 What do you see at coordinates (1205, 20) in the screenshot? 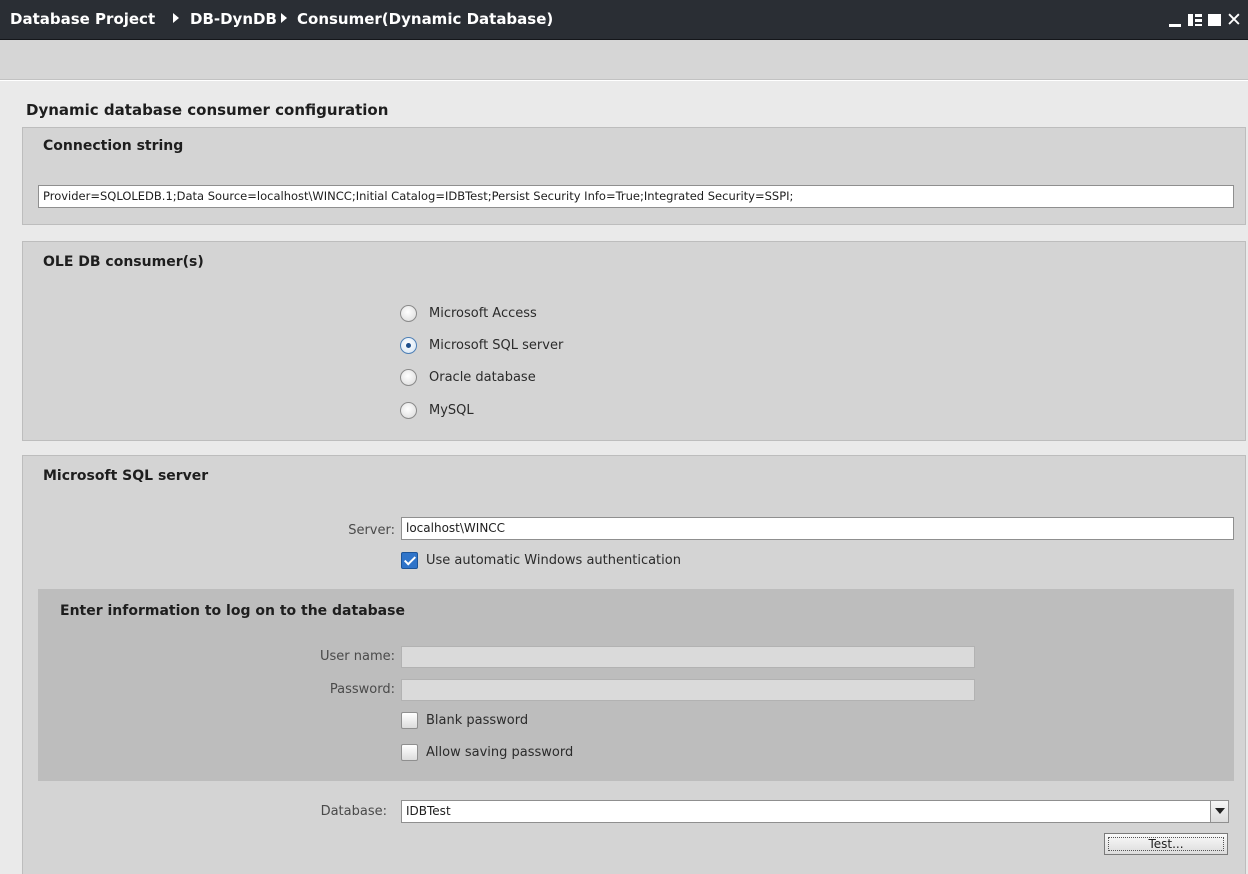
I see `window-controls: ✕` at bounding box center [1205, 20].